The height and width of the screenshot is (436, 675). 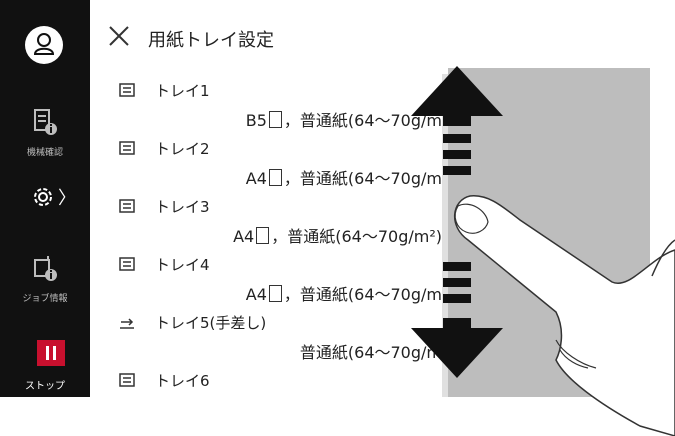 I want to click on paper-type: 普通紙(64〜70g/m²), so click(x=364, y=236).